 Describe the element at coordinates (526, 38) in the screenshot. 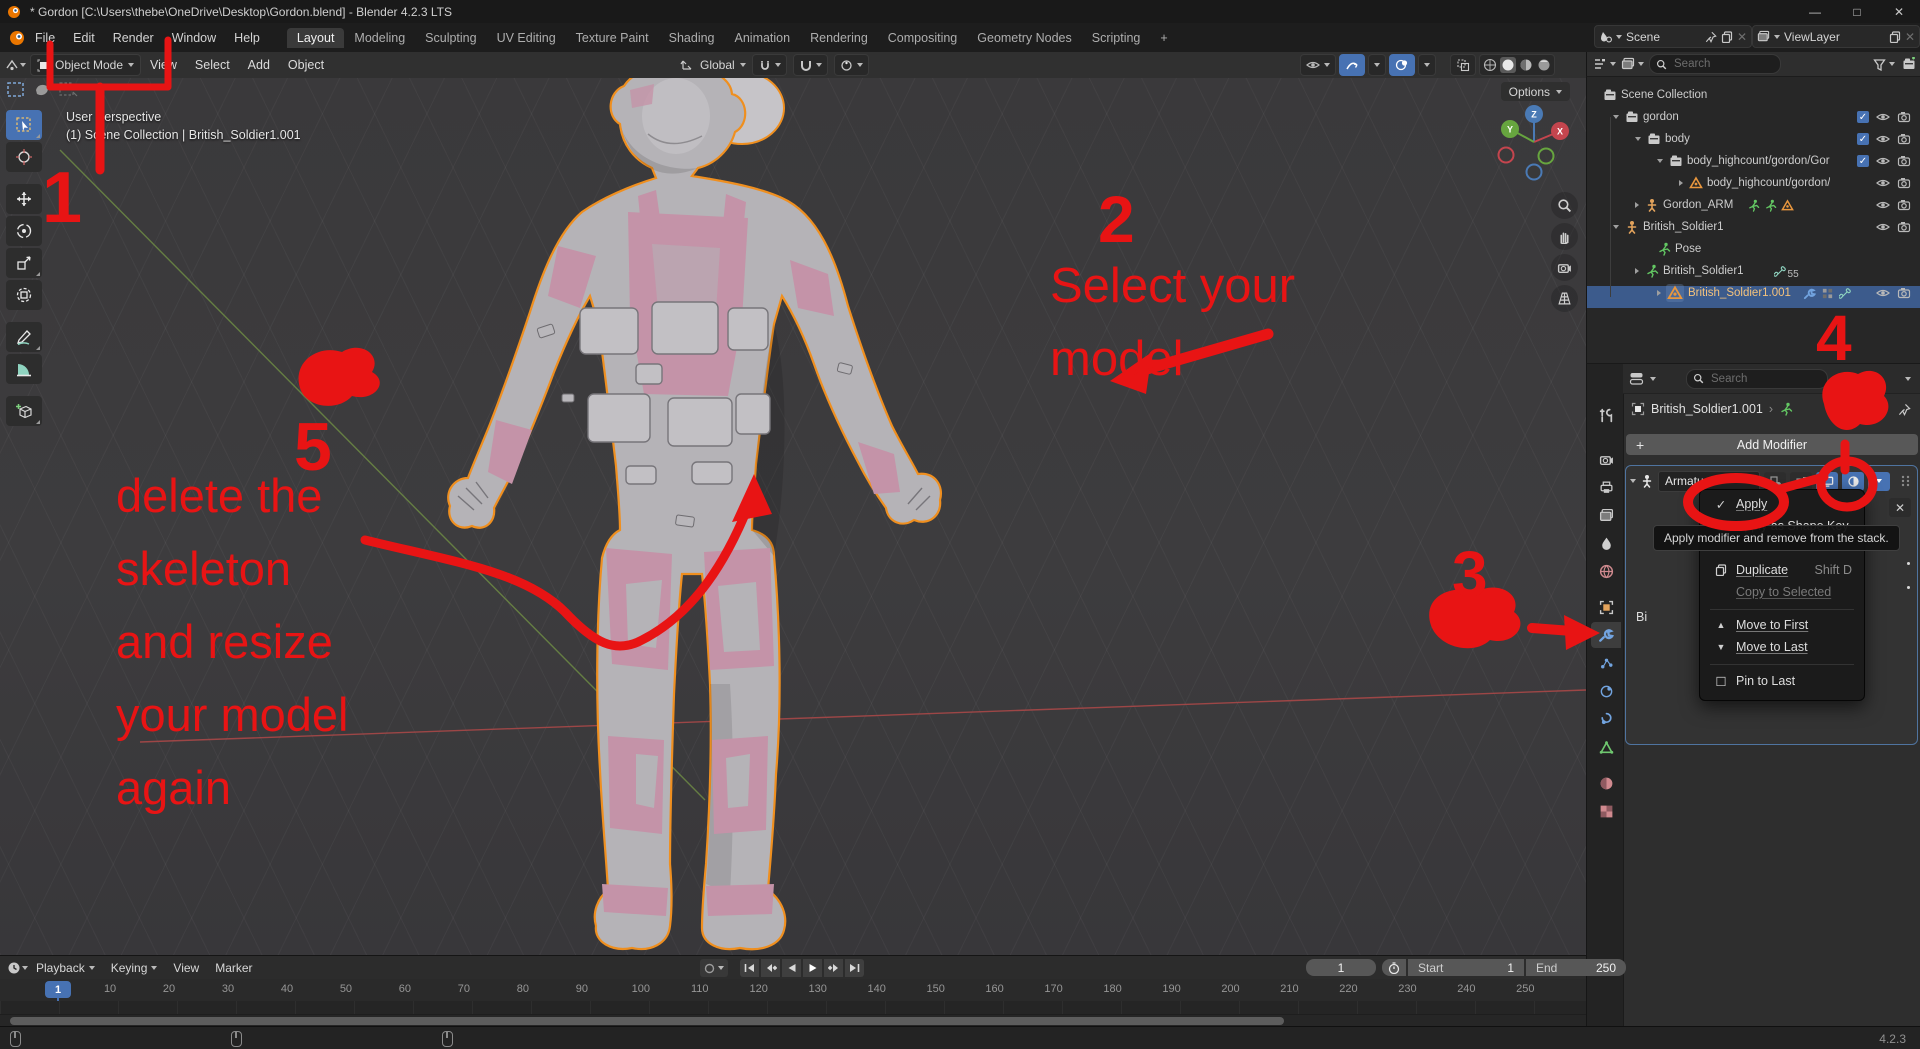

I see `workspace-tab-uv-editing: UV Editing` at that location.